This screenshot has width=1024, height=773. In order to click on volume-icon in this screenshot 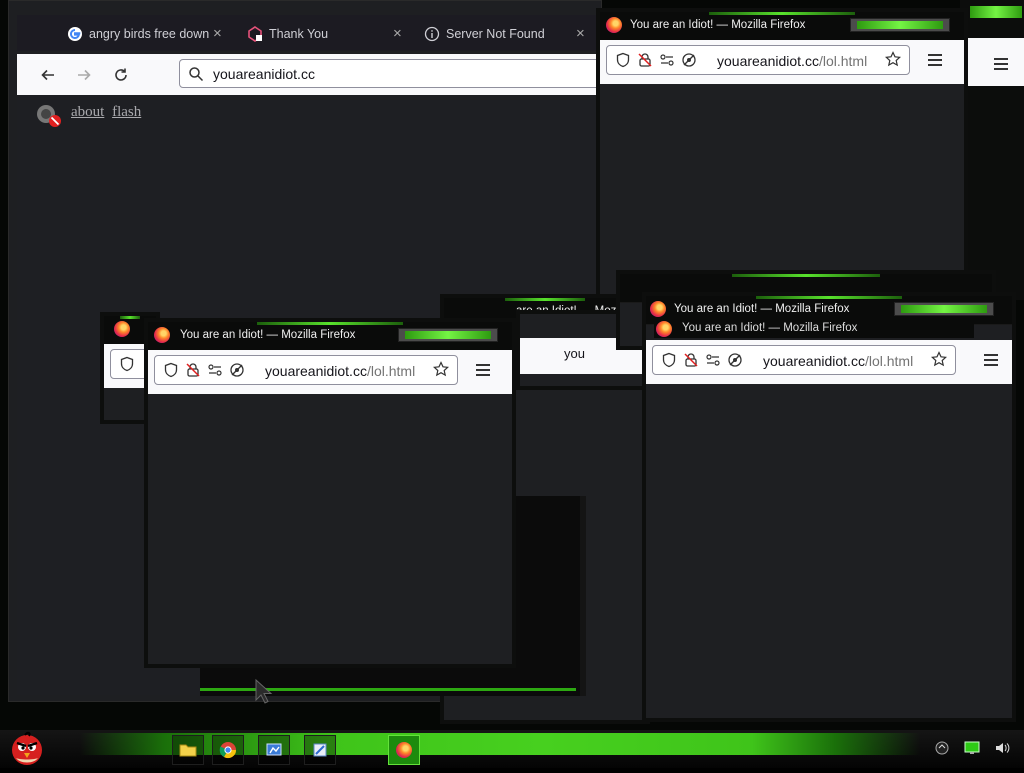, I will do `click(1002, 750)`.